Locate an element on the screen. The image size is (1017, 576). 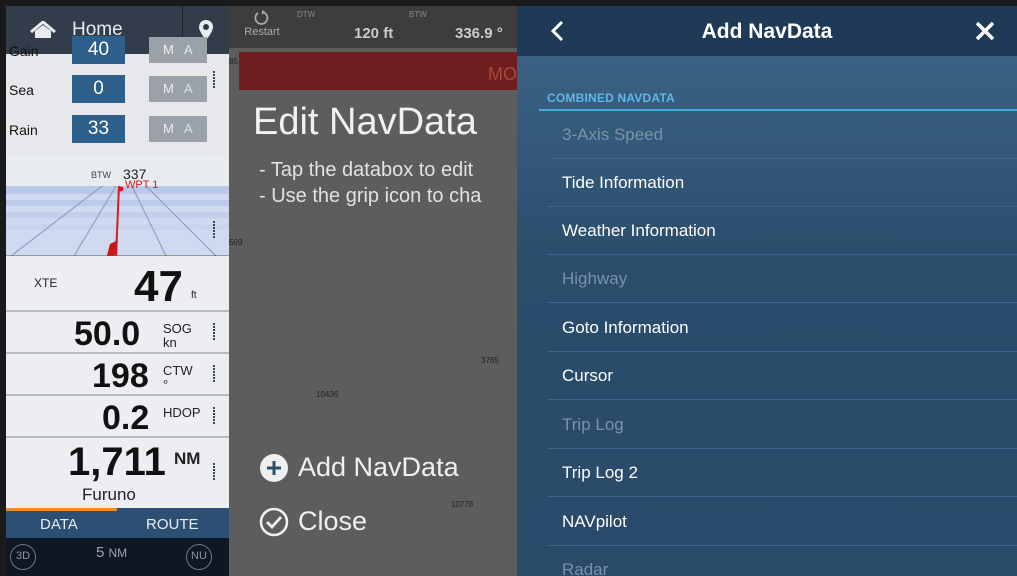
list-item: Trip Log is located at coordinates (782, 425).